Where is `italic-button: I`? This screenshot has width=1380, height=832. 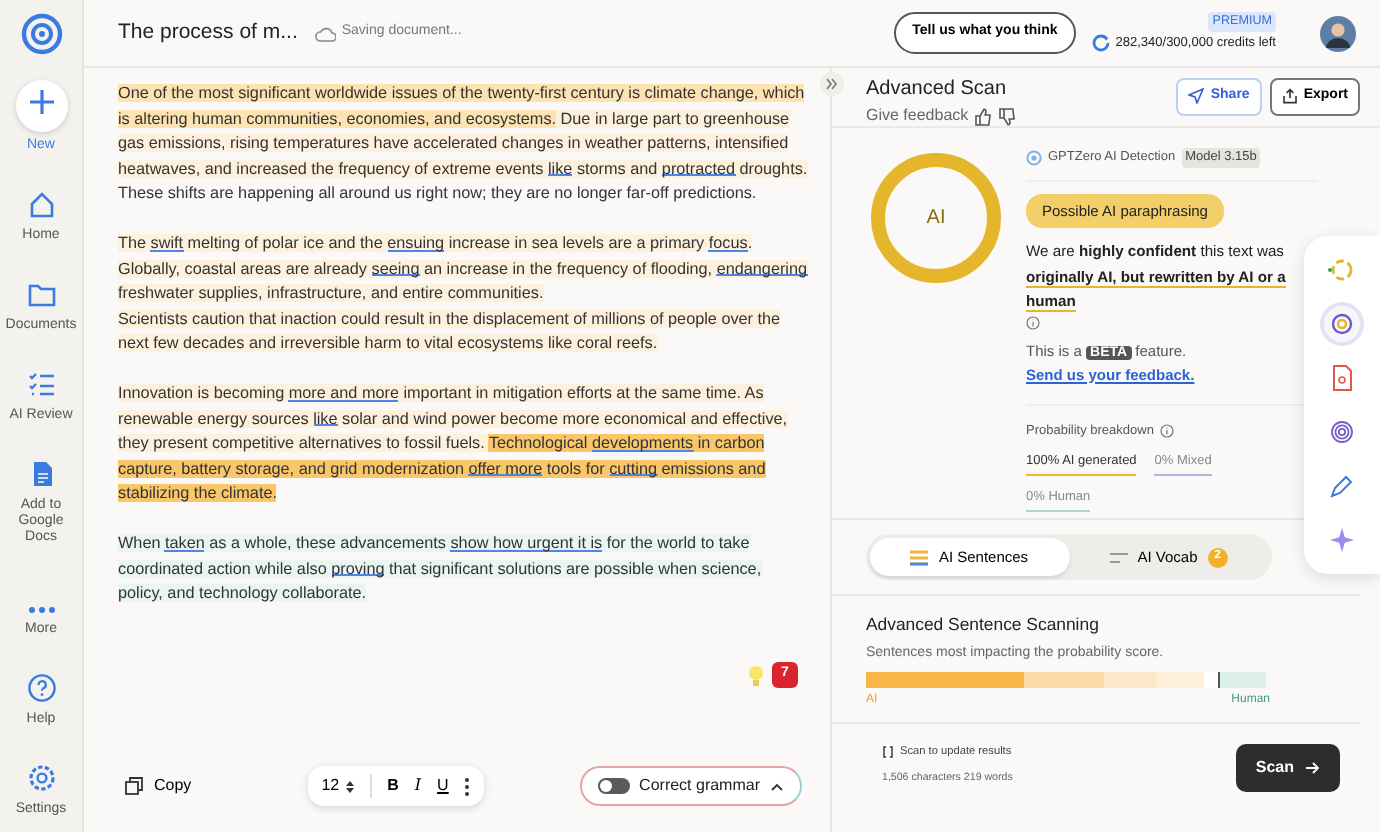
italic-button: I is located at coordinates (418, 786).